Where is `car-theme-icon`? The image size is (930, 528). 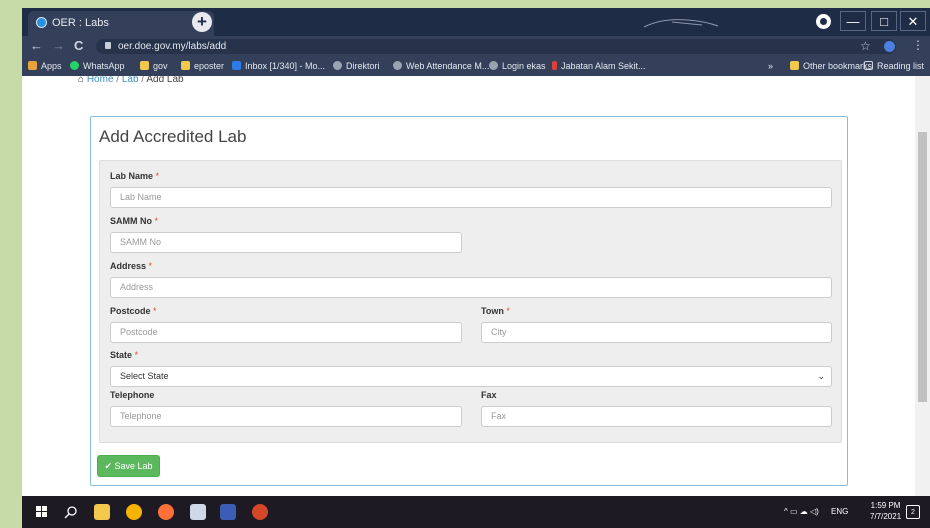
car-theme-icon is located at coordinates (681, 23).